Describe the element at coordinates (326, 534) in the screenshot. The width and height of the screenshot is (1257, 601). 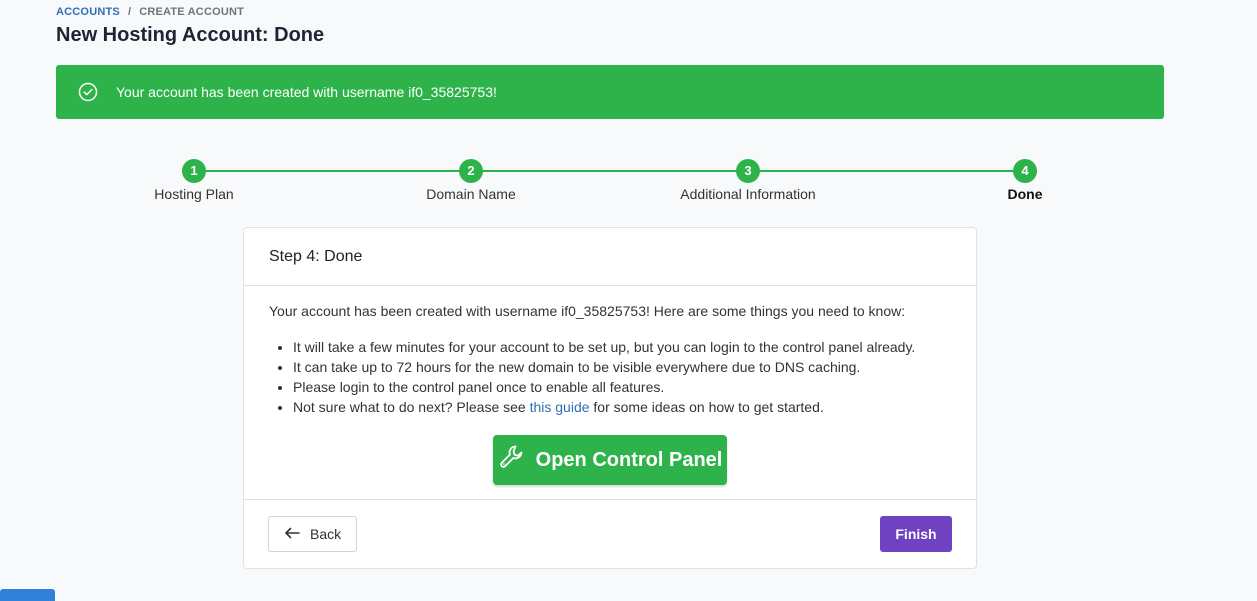
I see `back-label: Back` at that location.